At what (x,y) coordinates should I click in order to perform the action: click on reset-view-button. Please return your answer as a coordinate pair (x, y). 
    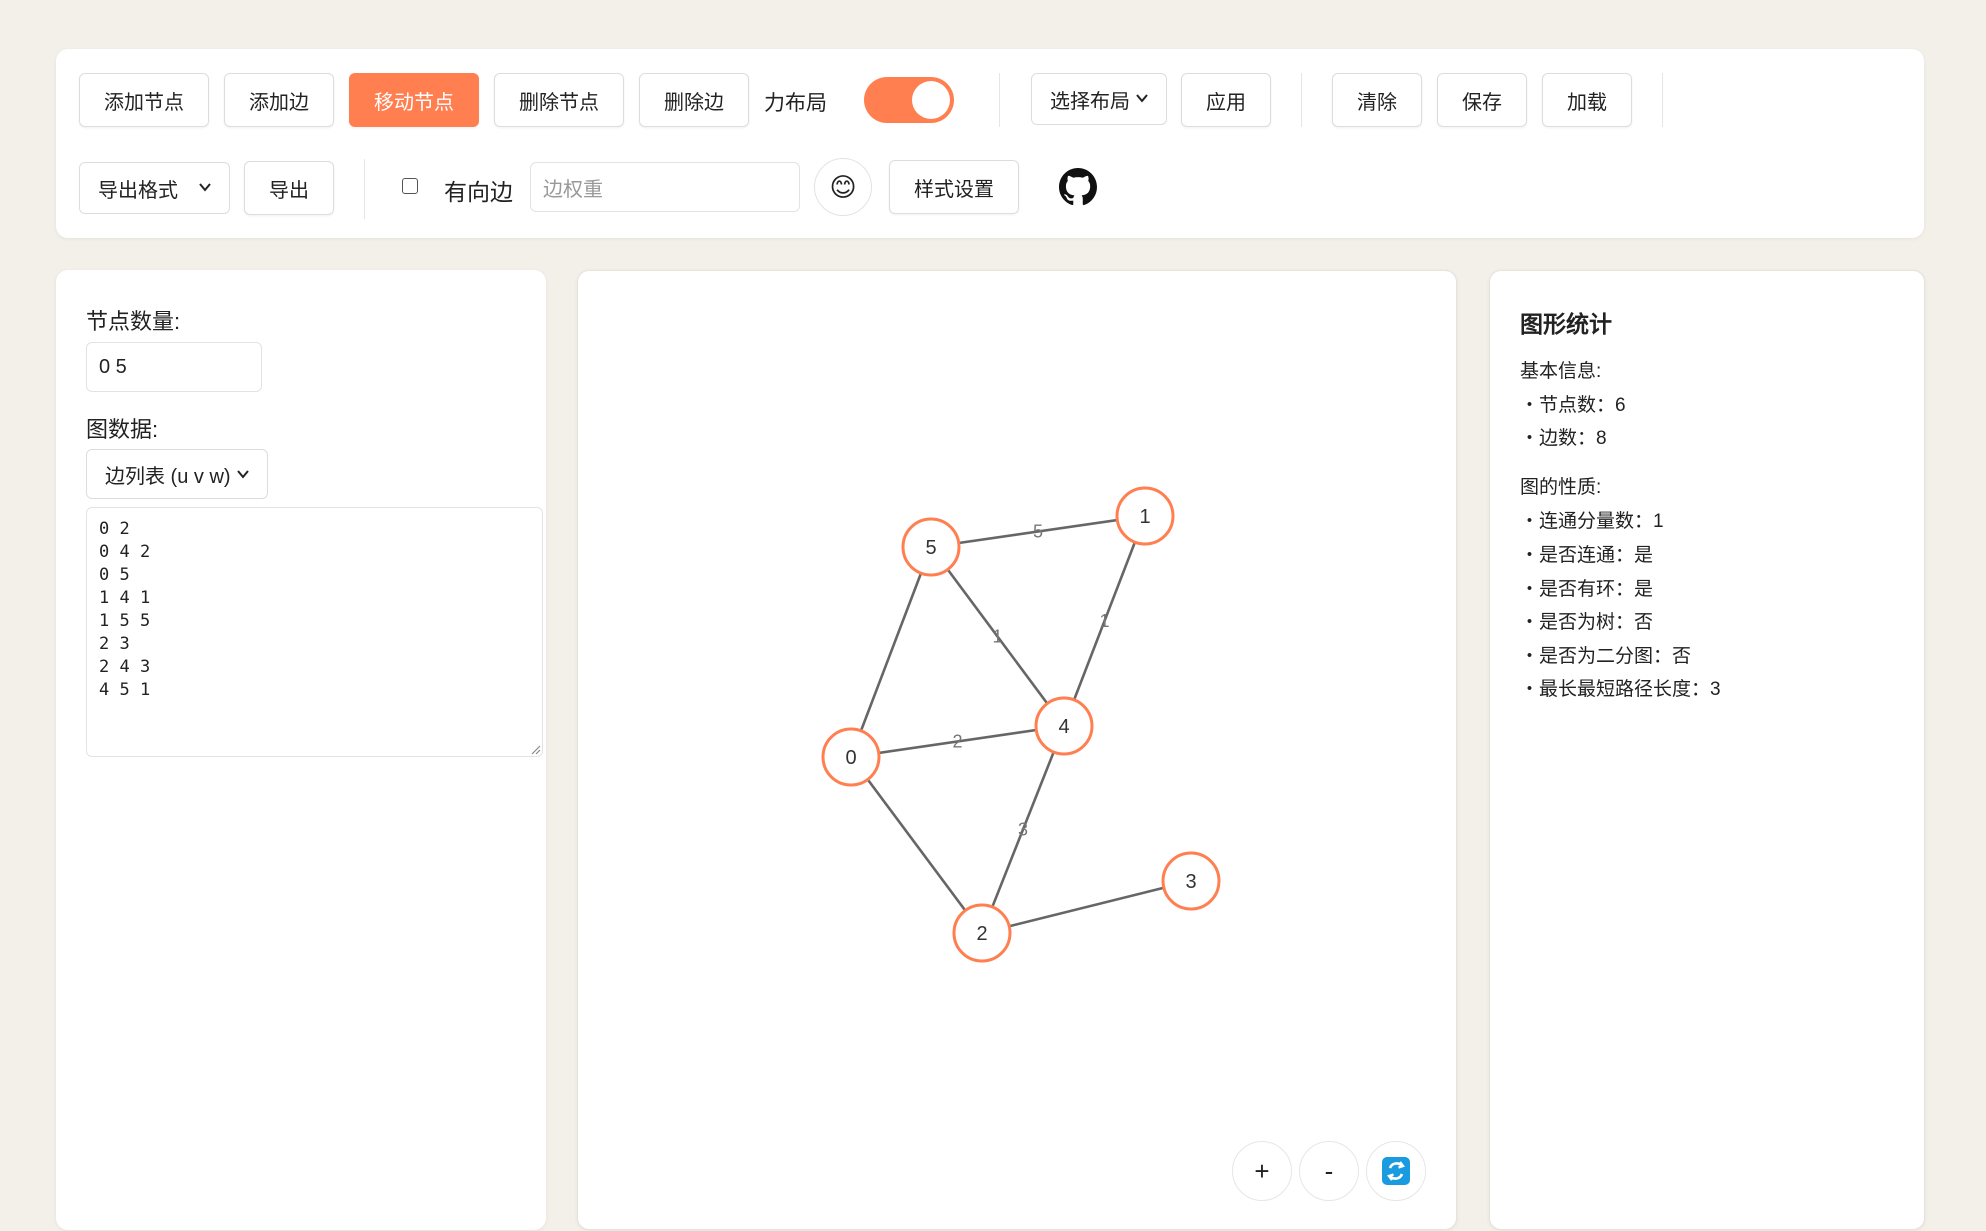
    Looking at the image, I should click on (1396, 1171).